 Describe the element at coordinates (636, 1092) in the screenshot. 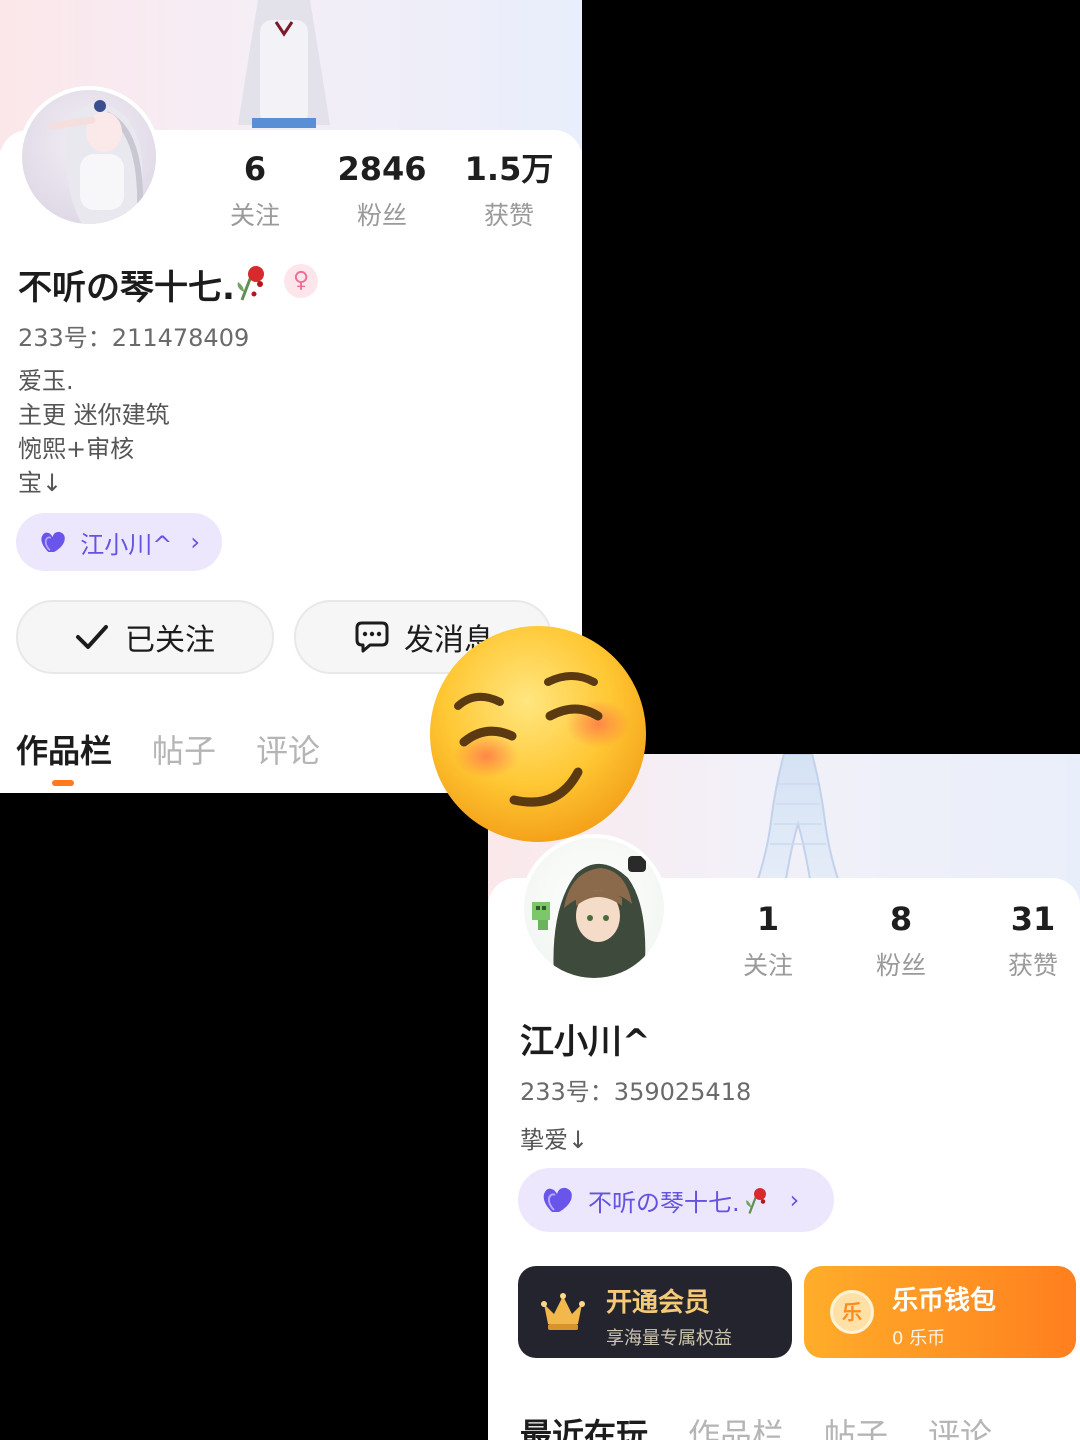

I see `user-id: 233号：359025418` at that location.